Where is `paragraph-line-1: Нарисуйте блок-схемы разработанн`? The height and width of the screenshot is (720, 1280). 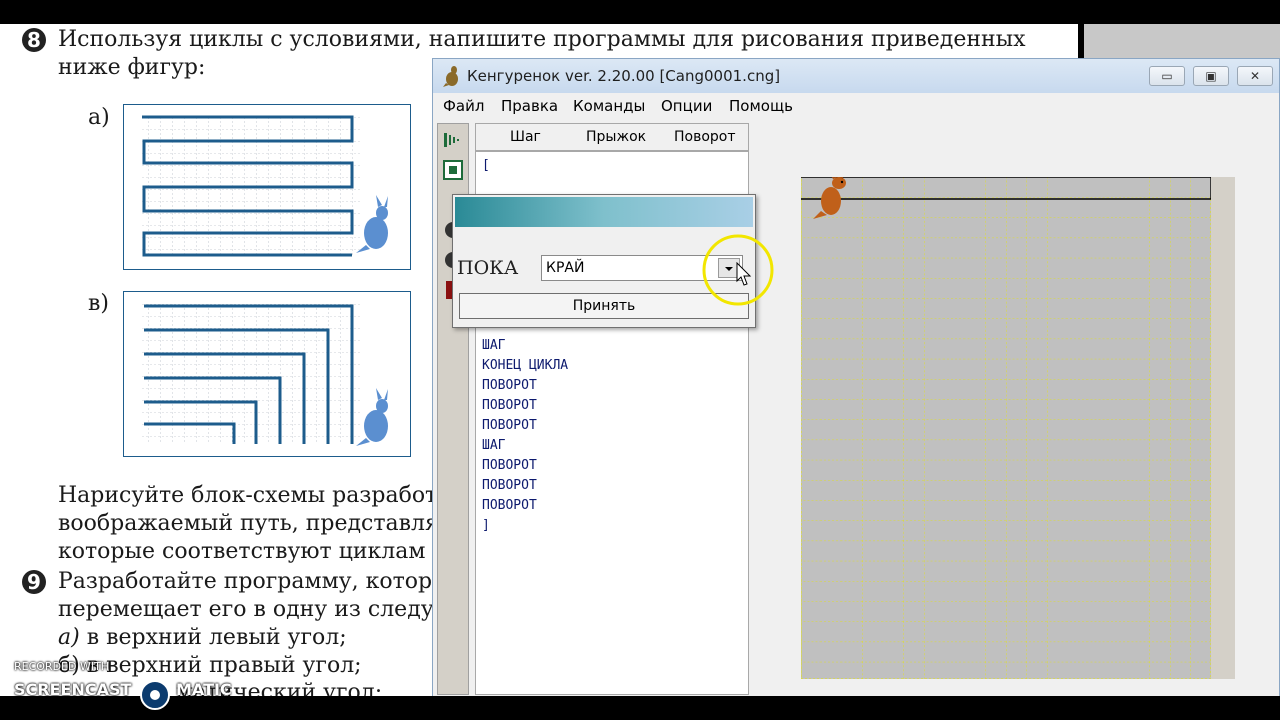
paragraph-line-1: Нарисуйте блок-схемы разработанн is located at coordinates (269, 495).